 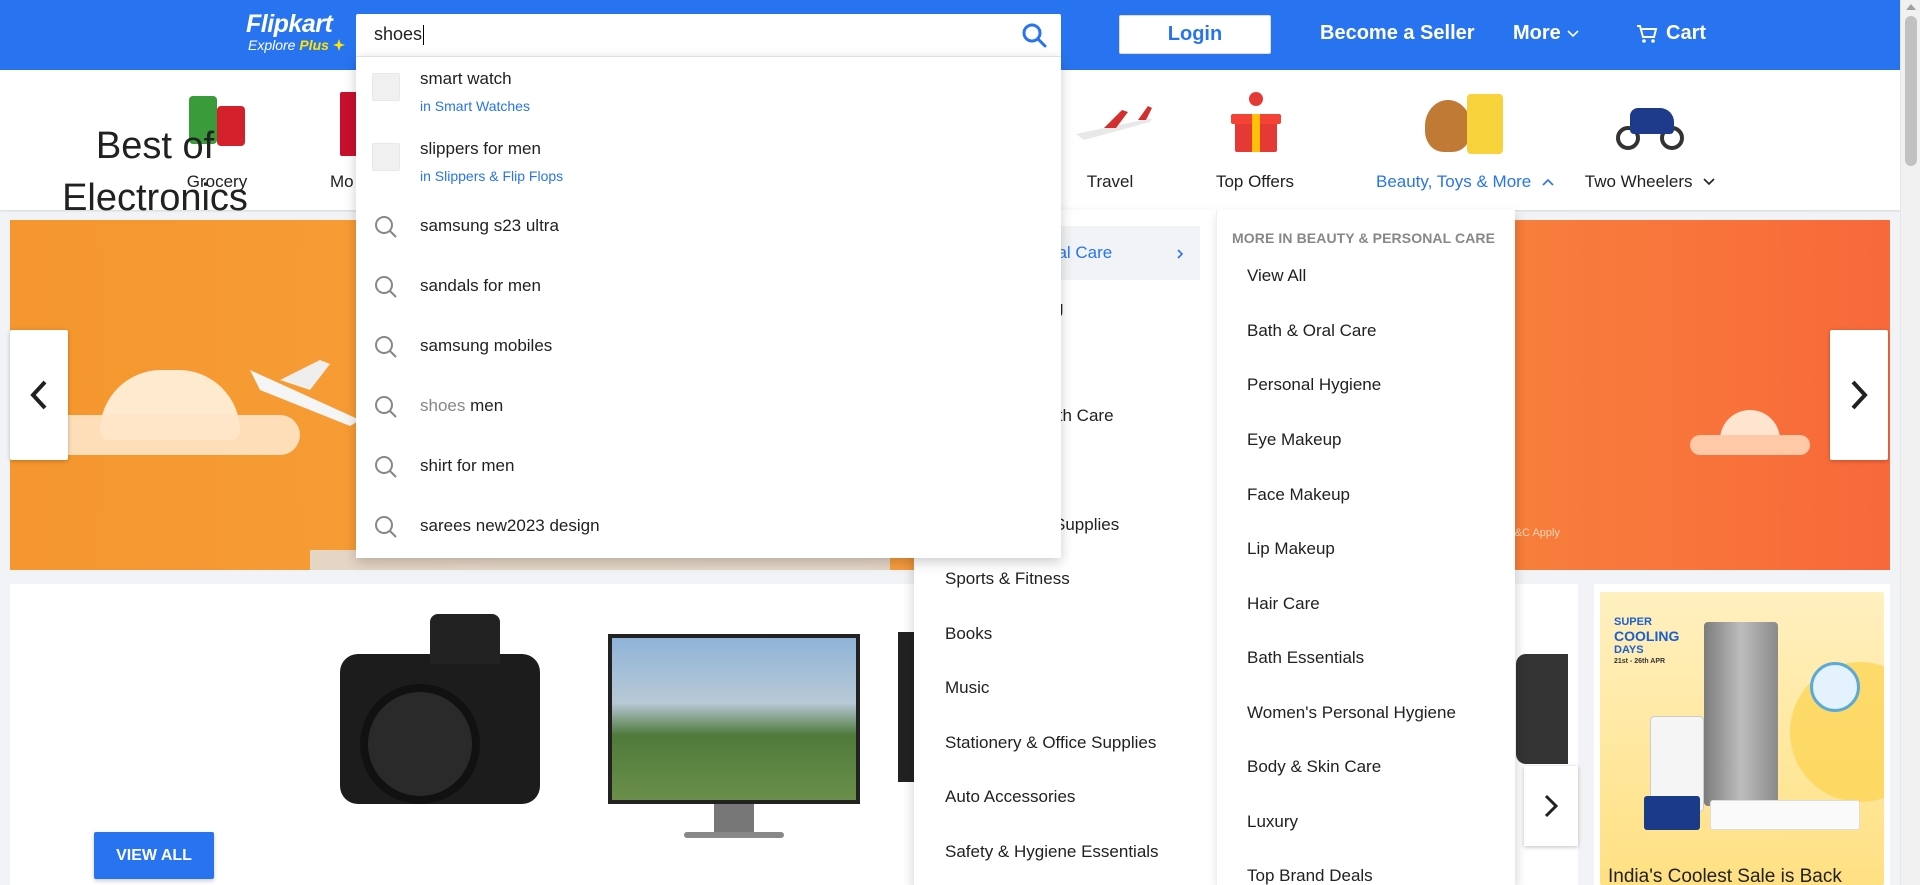 What do you see at coordinates (1910, 442) in the screenshot?
I see `page-scrollbar` at bounding box center [1910, 442].